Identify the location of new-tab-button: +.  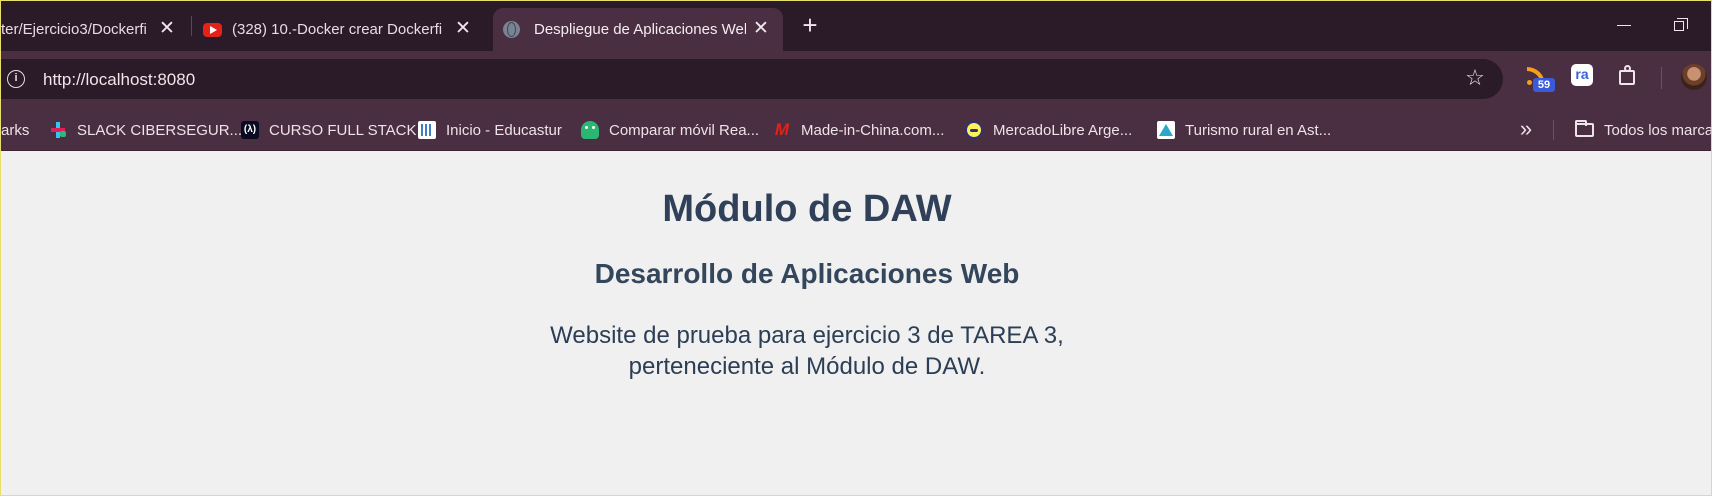
(810, 25).